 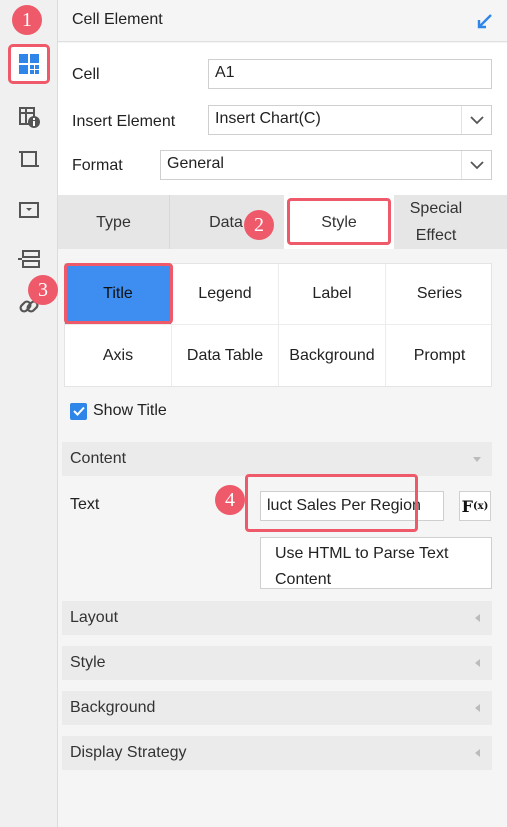 I want to click on show-title-label: Show Title, so click(x=130, y=410).